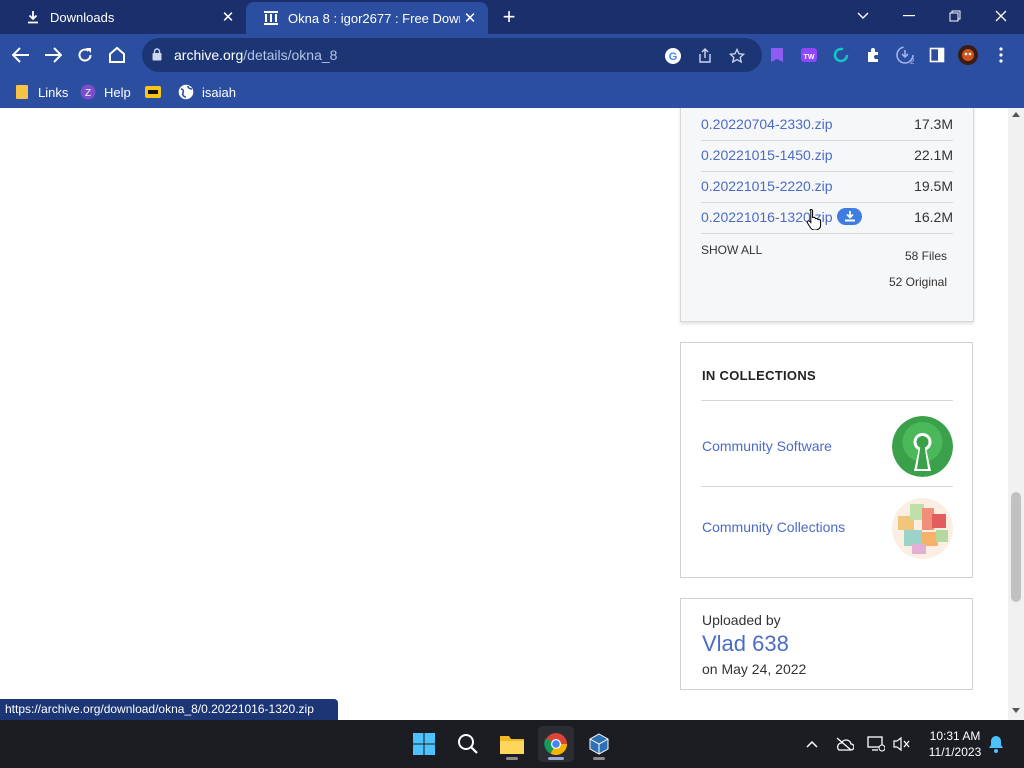 The image size is (1024, 768). Describe the element at coordinates (827, 218) in the screenshot. I see `file-row: 0.20221016-1320.zip 16.2M` at that location.